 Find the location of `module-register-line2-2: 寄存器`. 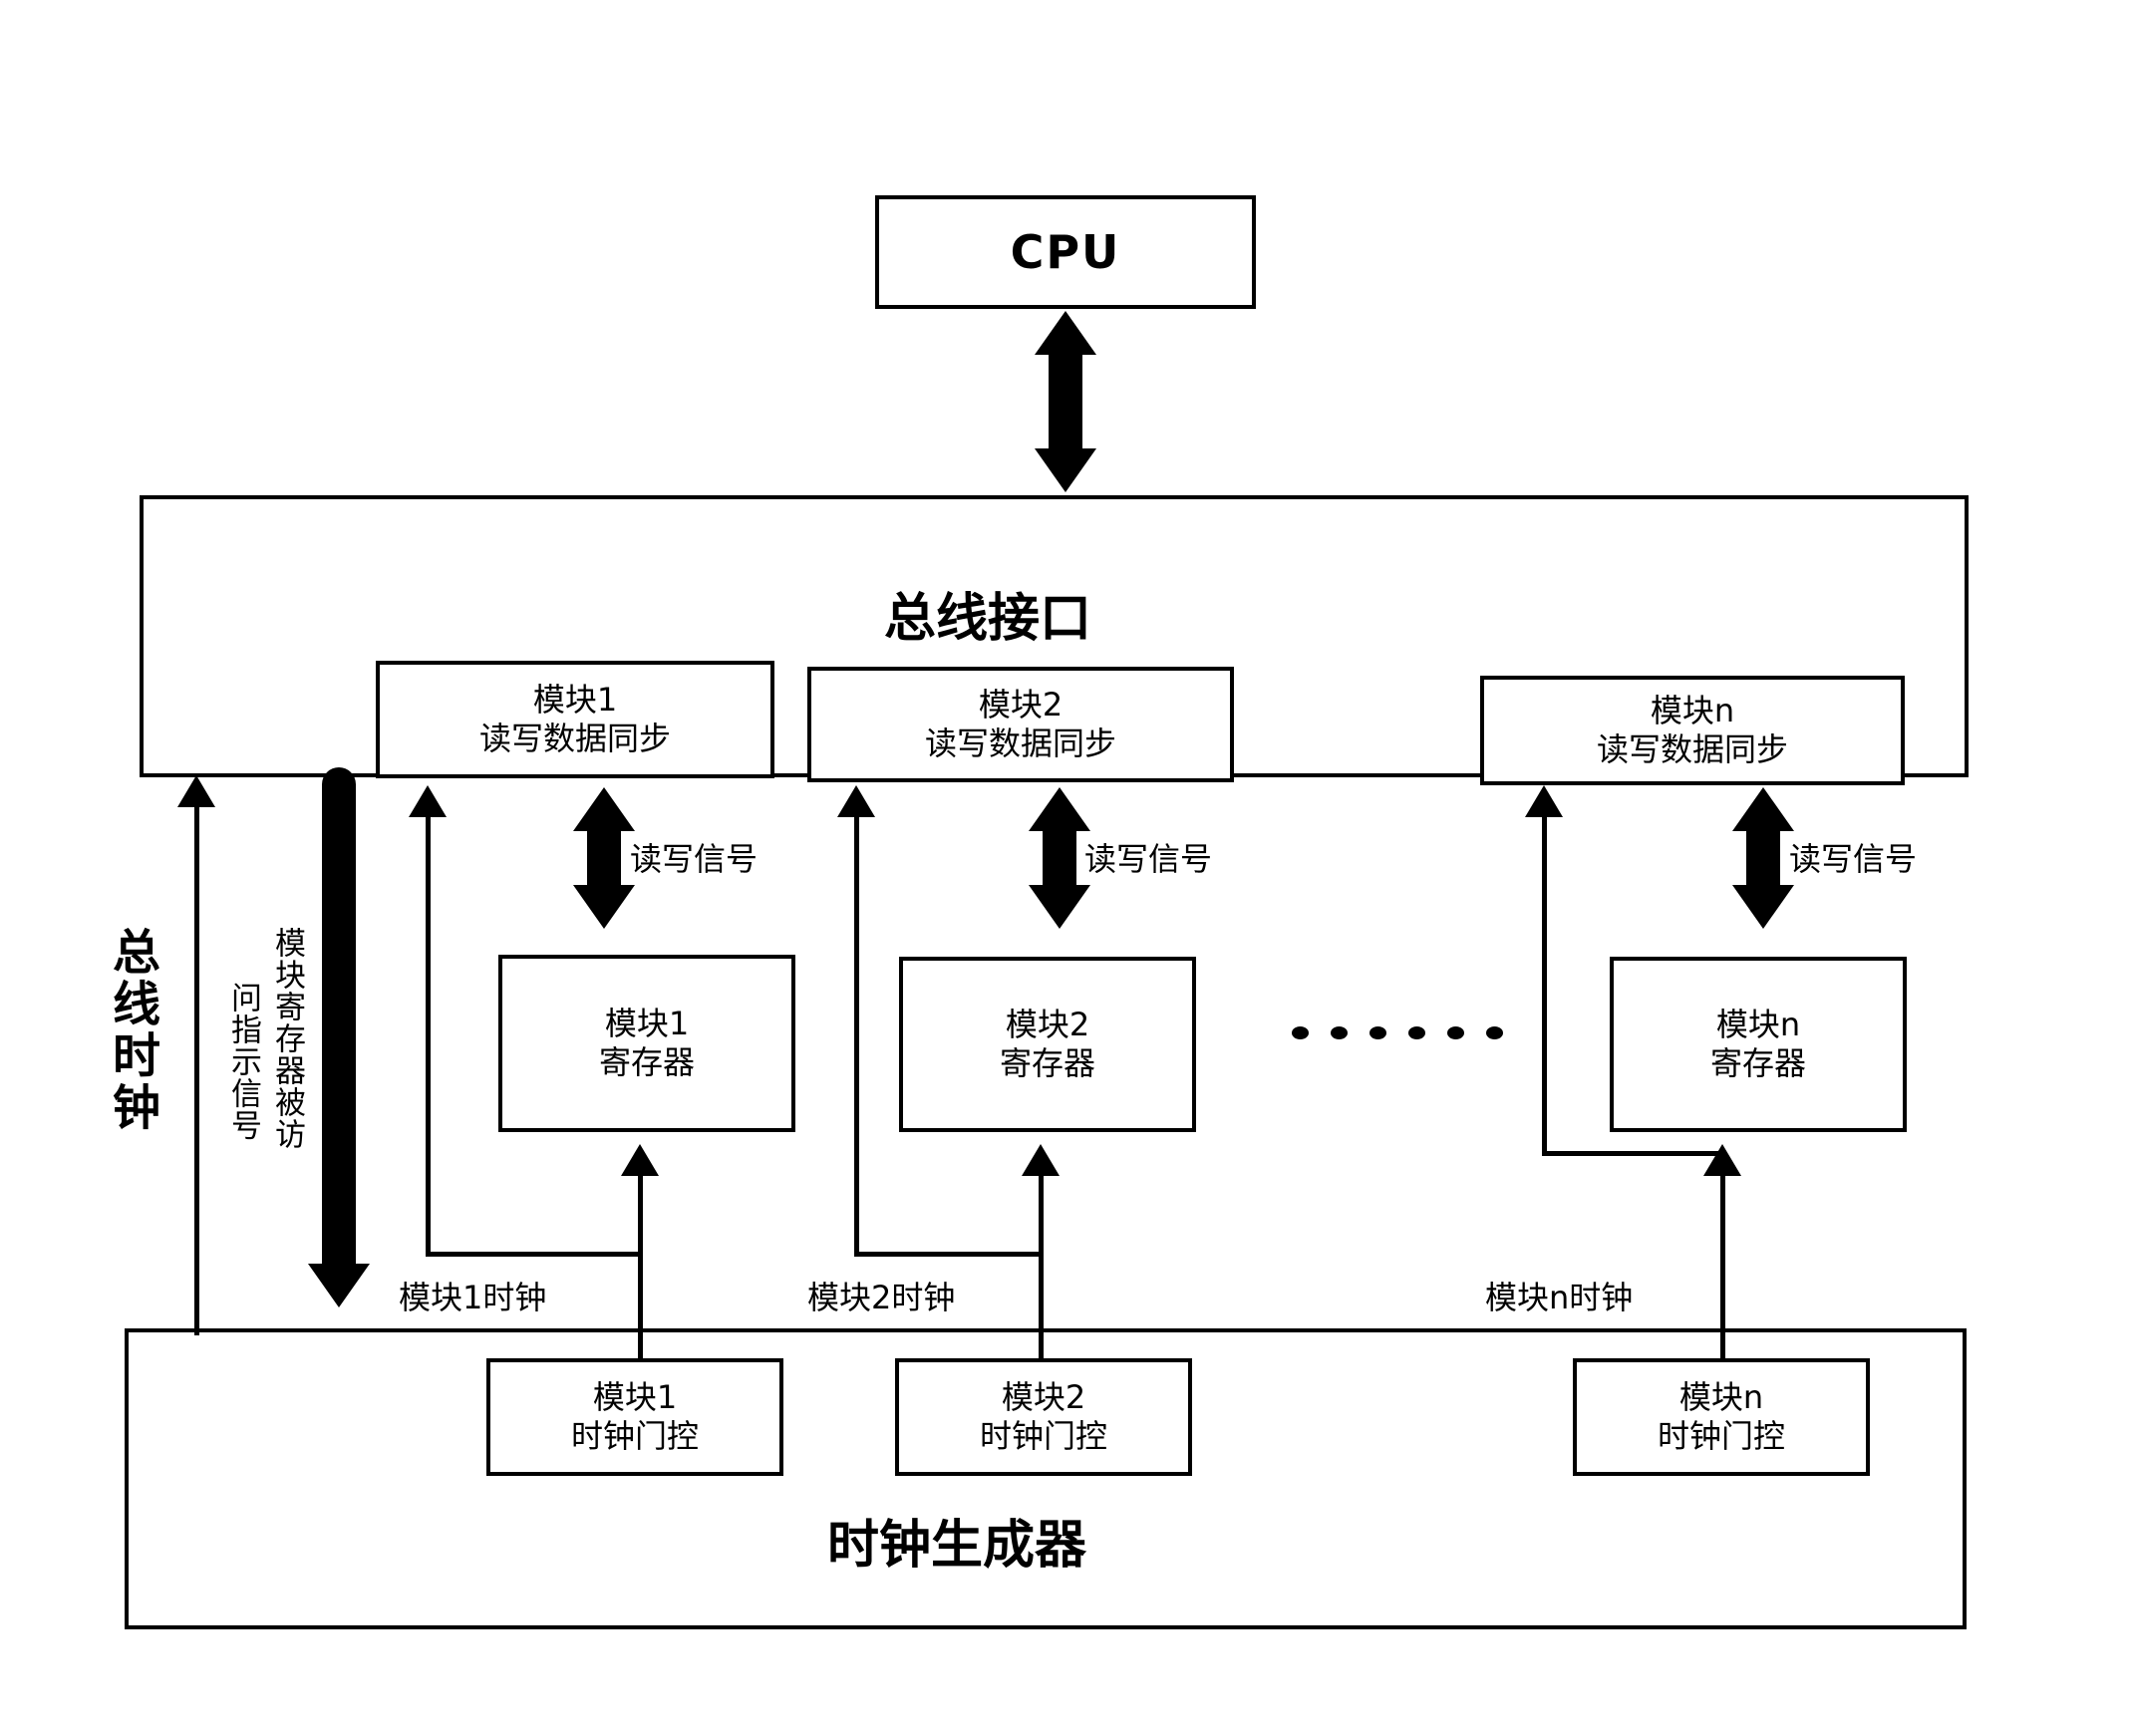

module-register-line2-2: 寄存器 is located at coordinates (1047, 1063).